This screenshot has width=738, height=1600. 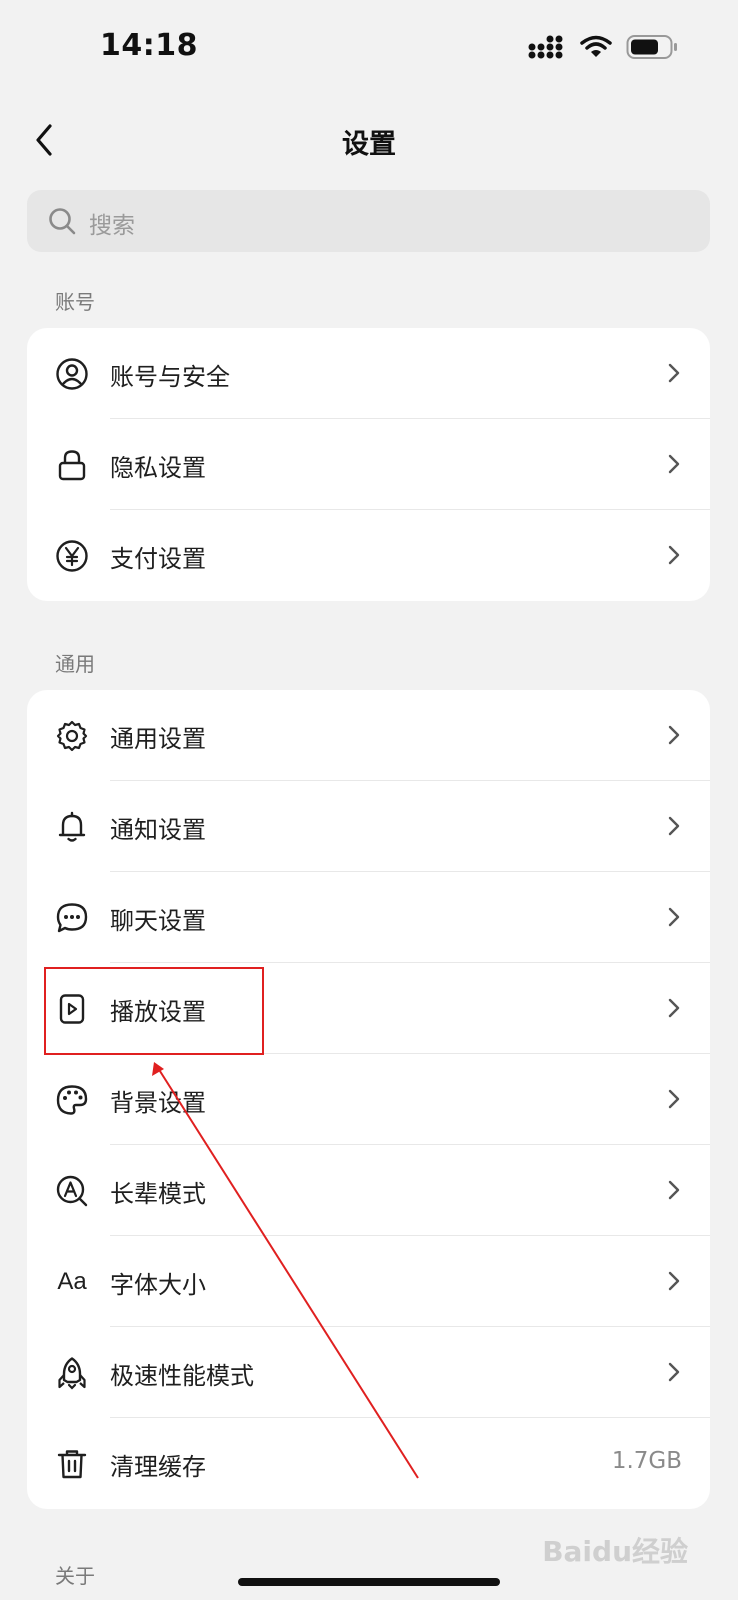 I want to click on cellular-signal-icon, so click(x=545, y=47).